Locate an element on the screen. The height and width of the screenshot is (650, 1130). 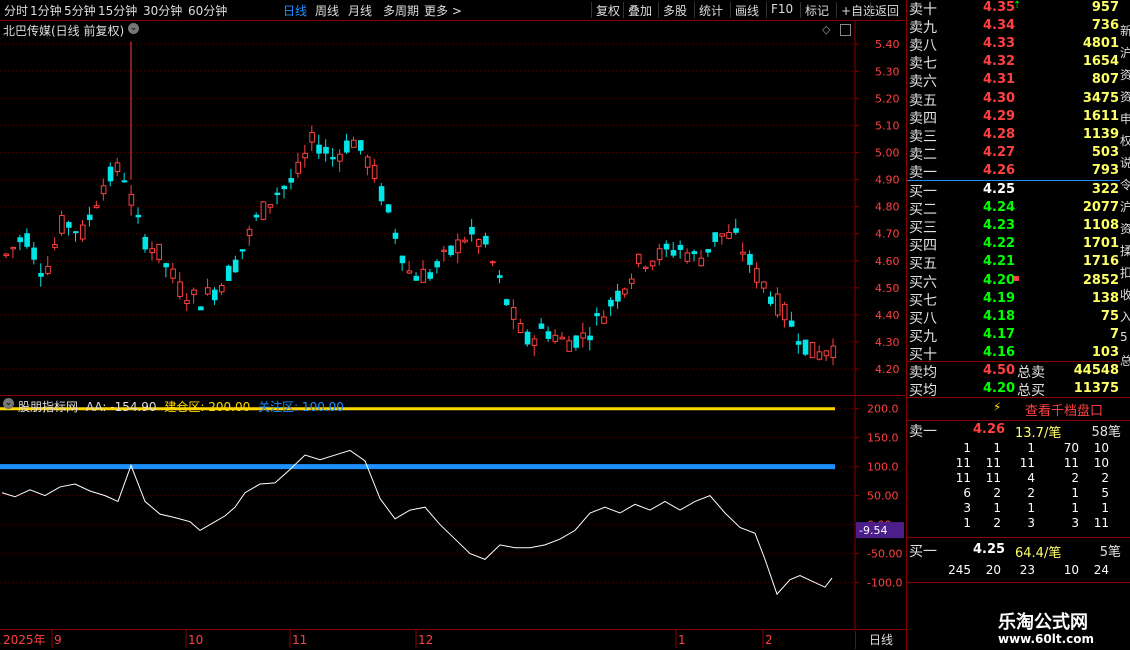
window-icon is located at coordinates (845, 30).